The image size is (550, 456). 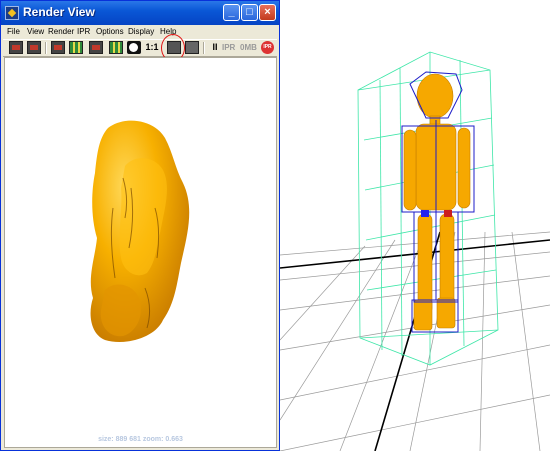 What do you see at coordinates (249, 12) in the screenshot?
I see `maximize-button: □` at bounding box center [249, 12].